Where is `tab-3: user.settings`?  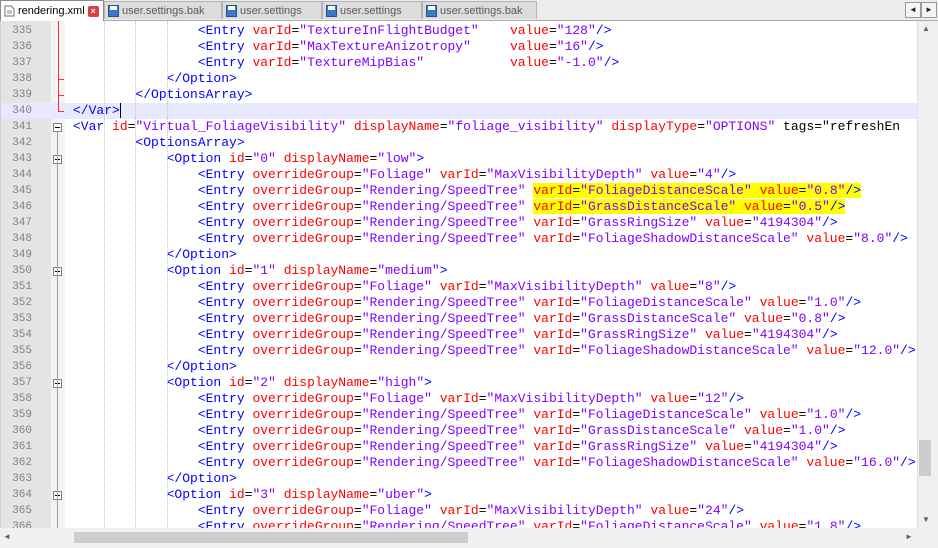 tab-3: user.settings is located at coordinates (272, 10).